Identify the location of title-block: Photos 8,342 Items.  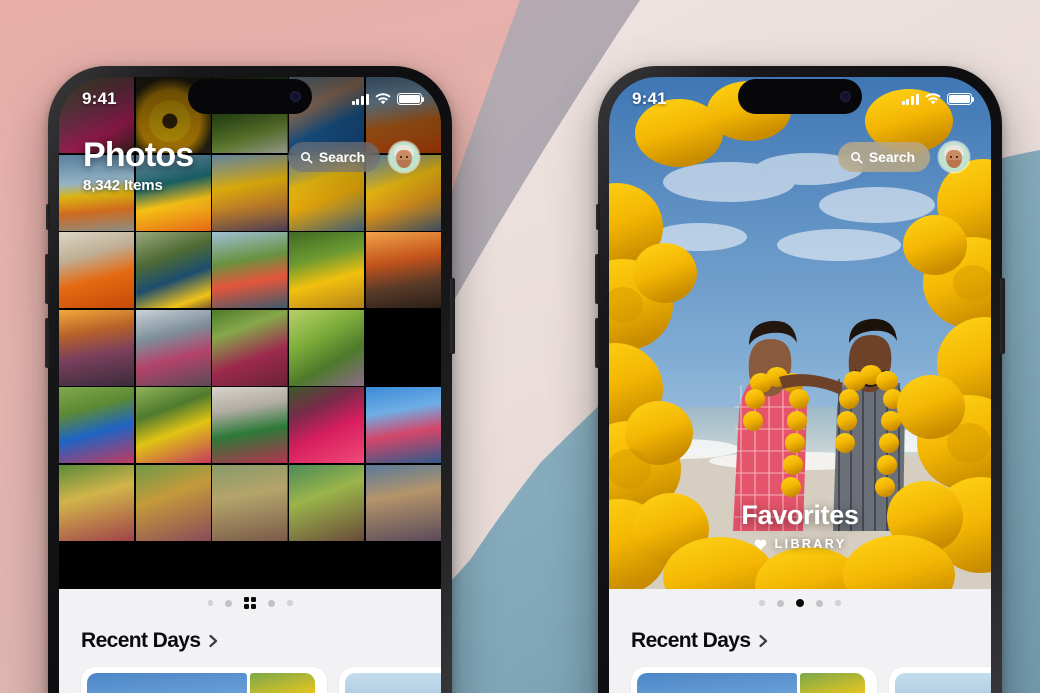
(138, 165).